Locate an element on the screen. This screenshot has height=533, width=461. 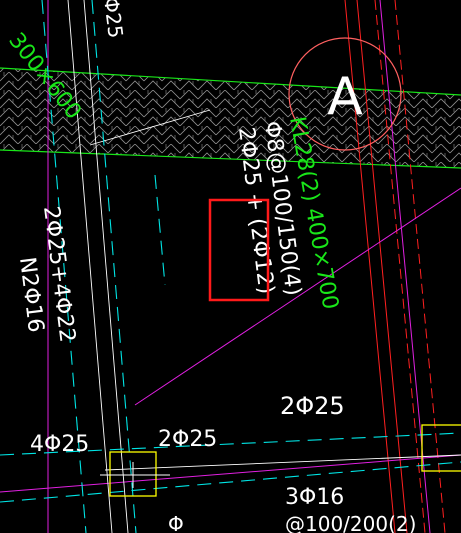
span-top-bars: 2Φ25 is located at coordinates (312, 406).